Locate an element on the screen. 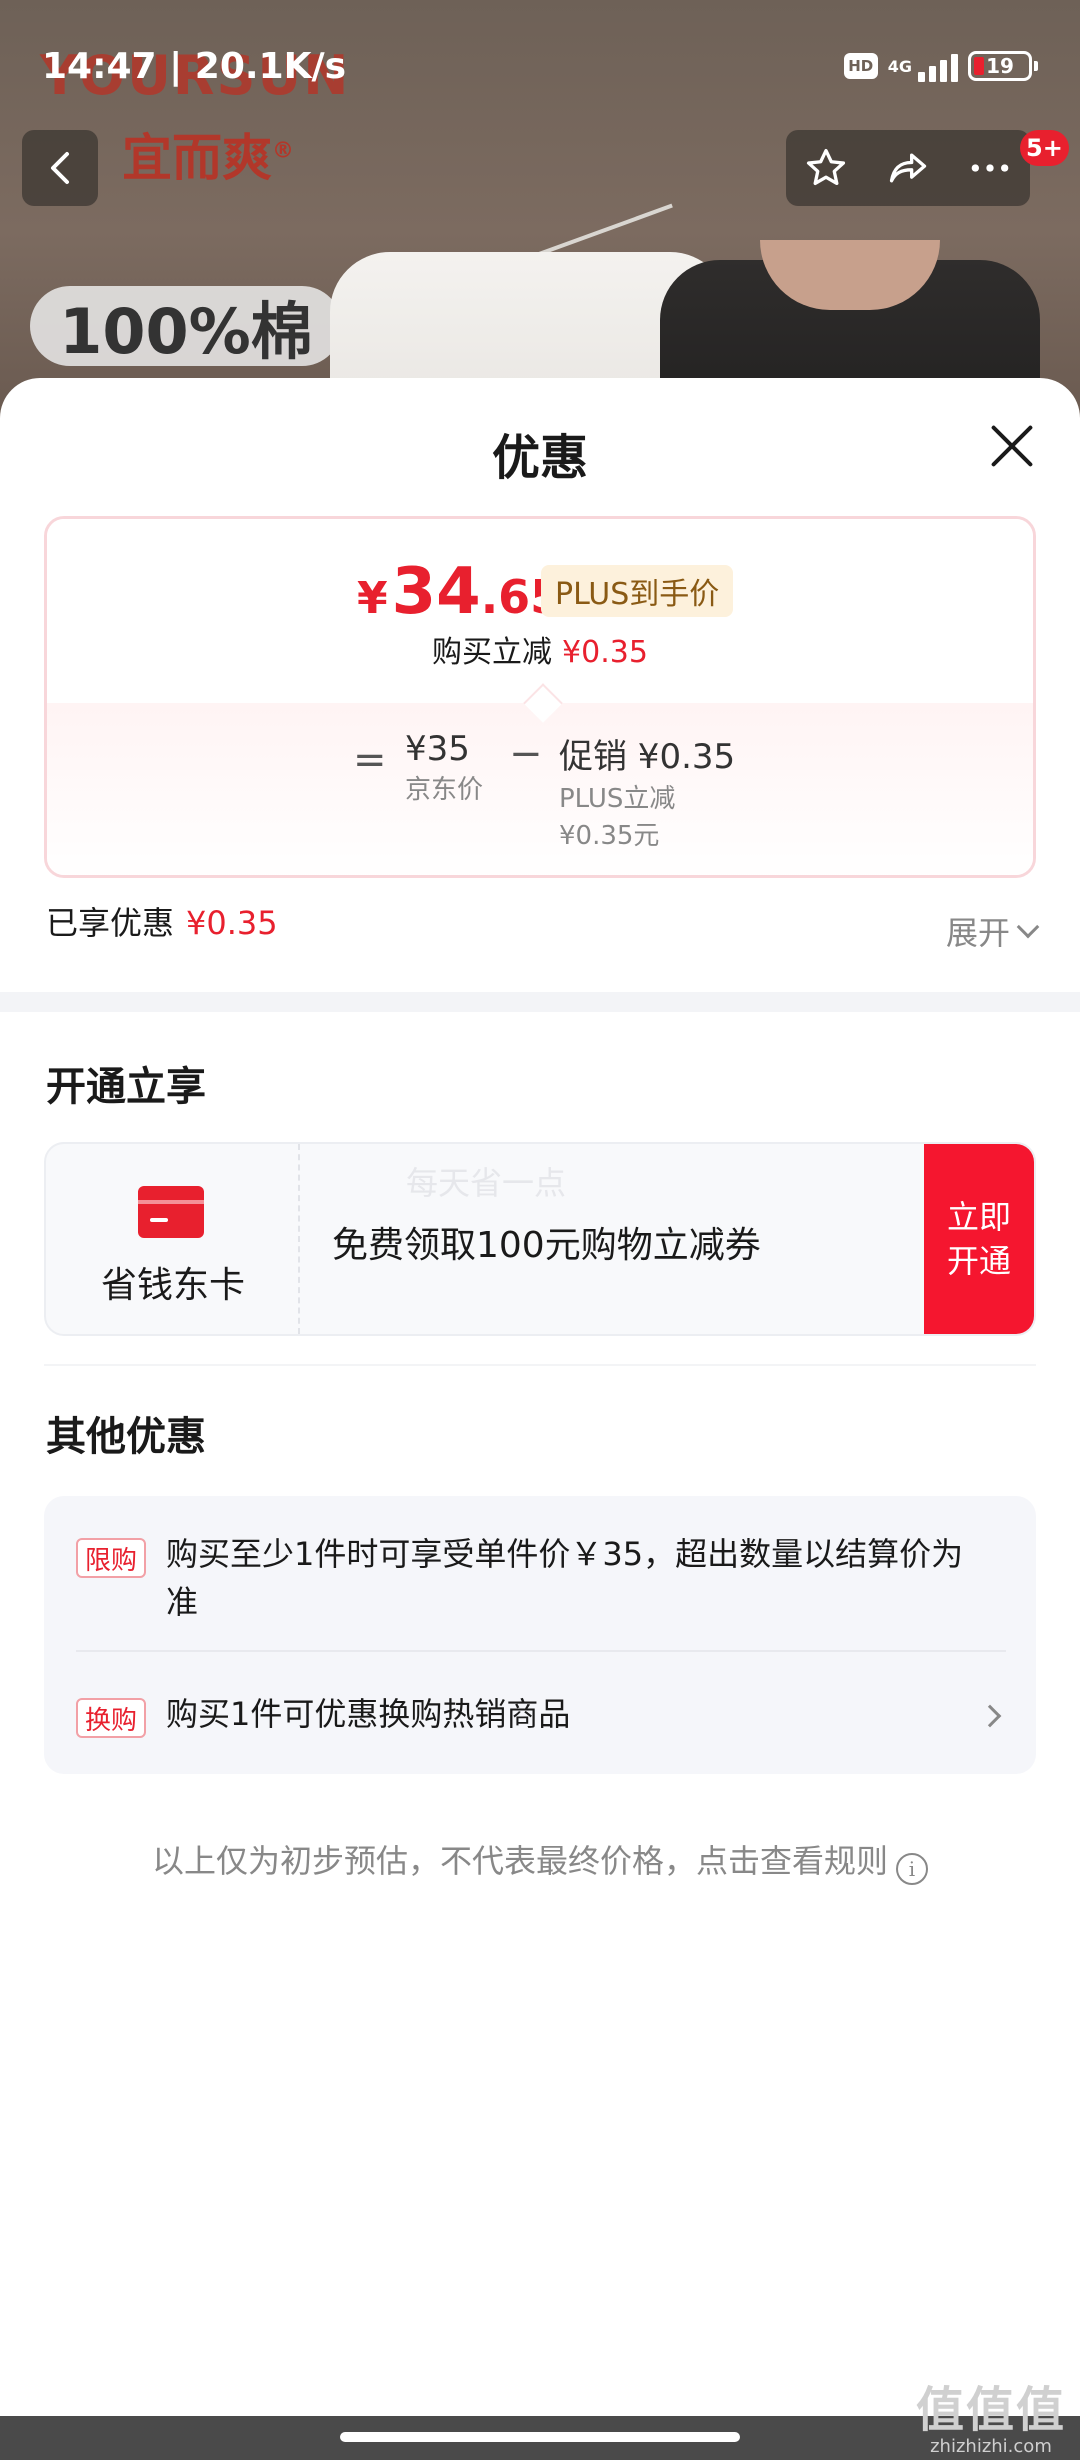 The height and width of the screenshot is (2460, 1080). chevron-down-icon is located at coordinates (1028, 927).